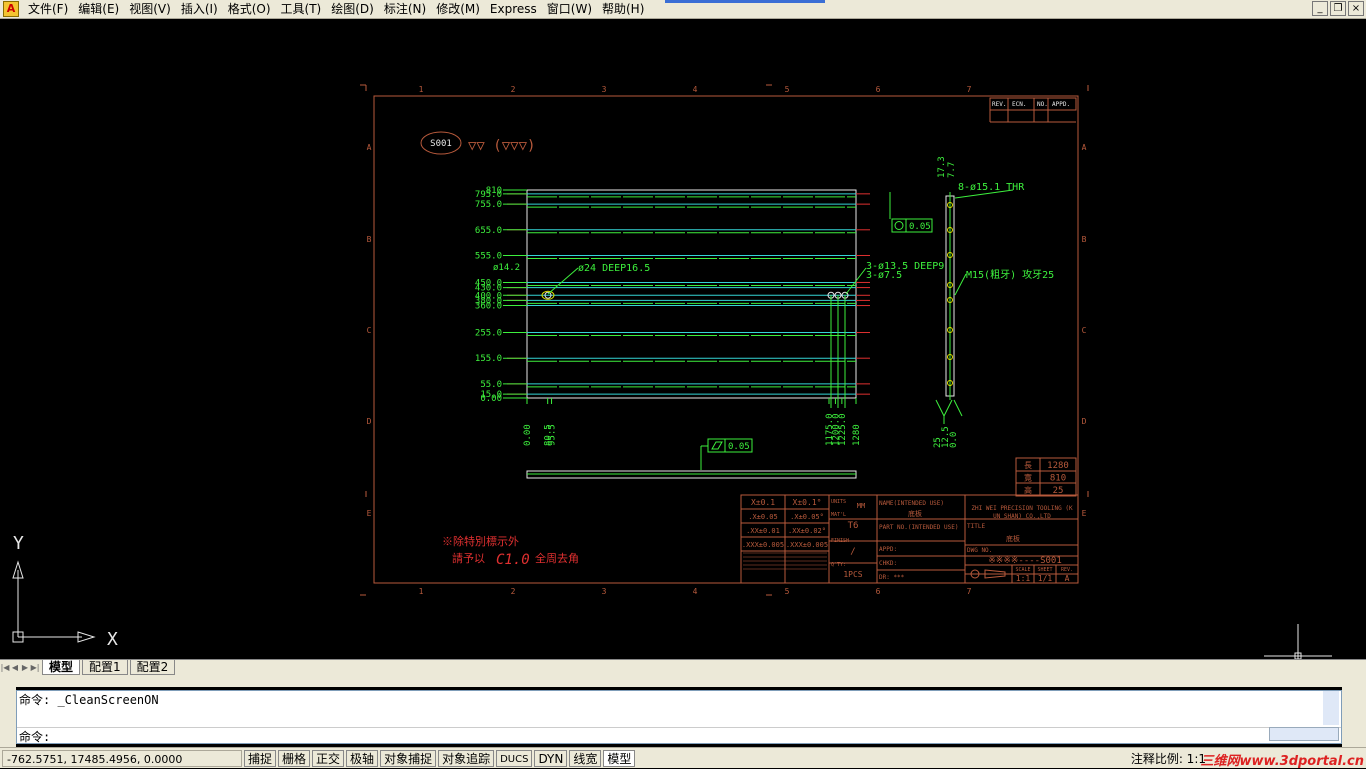  What do you see at coordinates (514, 758) in the screenshot?
I see `status-toggle-6: DUCS` at bounding box center [514, 758].